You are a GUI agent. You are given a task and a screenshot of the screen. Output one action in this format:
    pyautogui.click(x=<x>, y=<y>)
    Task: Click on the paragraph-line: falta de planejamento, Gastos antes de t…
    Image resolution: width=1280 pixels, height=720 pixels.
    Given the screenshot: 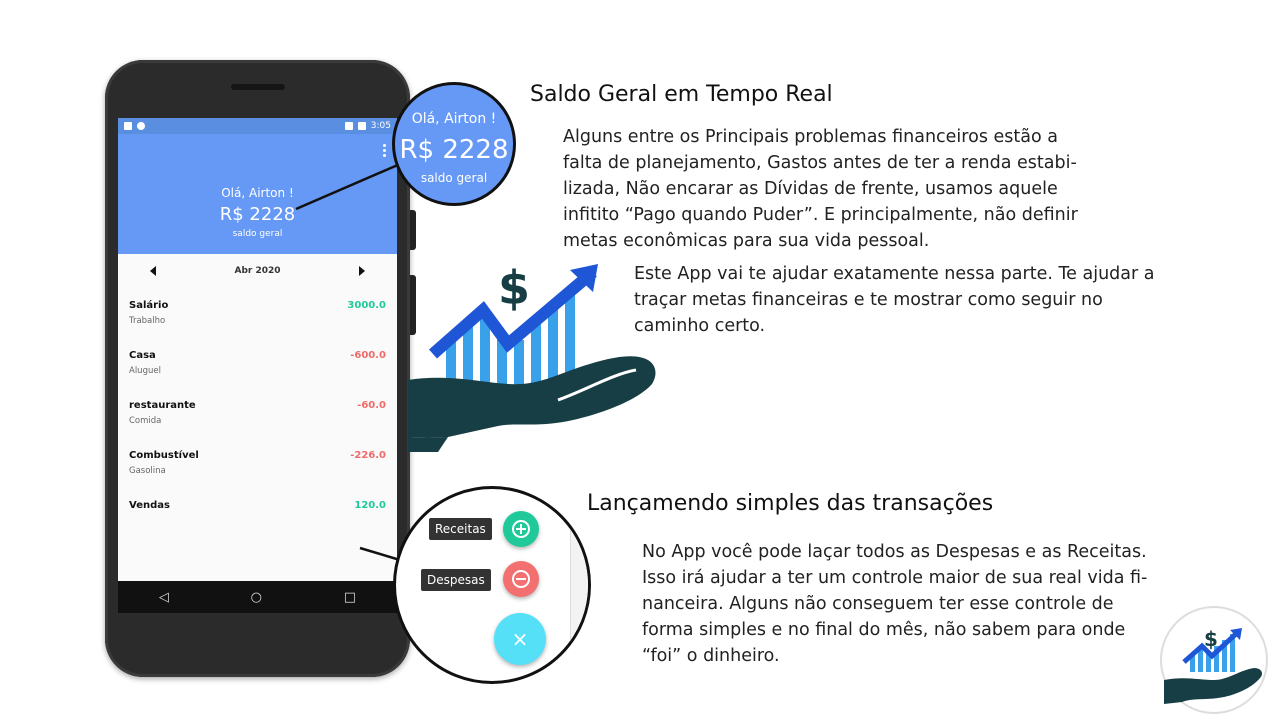 What is the action you would take?
    pyautogui.click(x=820, y=163)
    